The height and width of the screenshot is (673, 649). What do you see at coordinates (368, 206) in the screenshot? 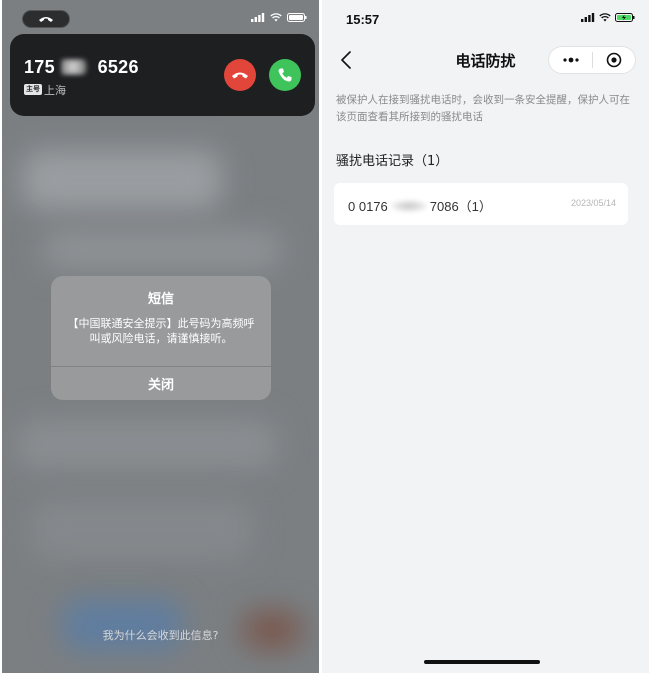
I see `record-number-prefix: 0 0176` at bounding box center [368, 206].